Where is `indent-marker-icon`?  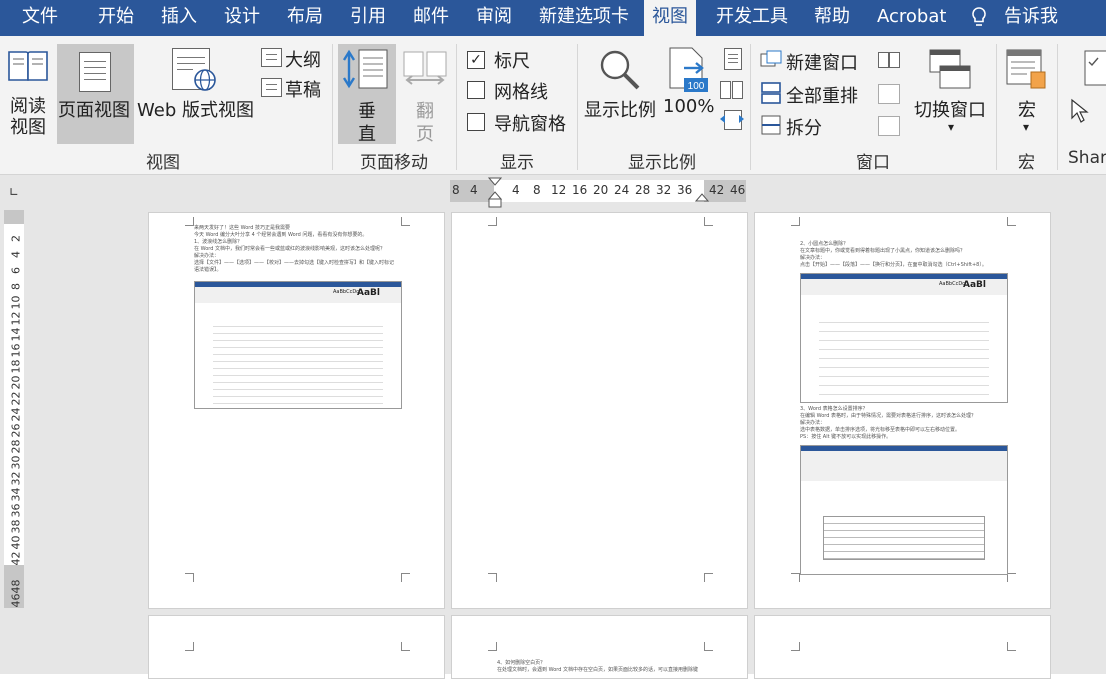
indent-marker-icon is located at coordinates (495, 193).